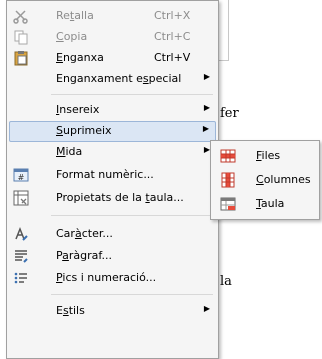 The height and width of the screenshot is (359, 322). What do you see at coordinates (80, 57) in the screenshot?
I see `menu-item-label: Enganxa` at bounding box center [80, 57].